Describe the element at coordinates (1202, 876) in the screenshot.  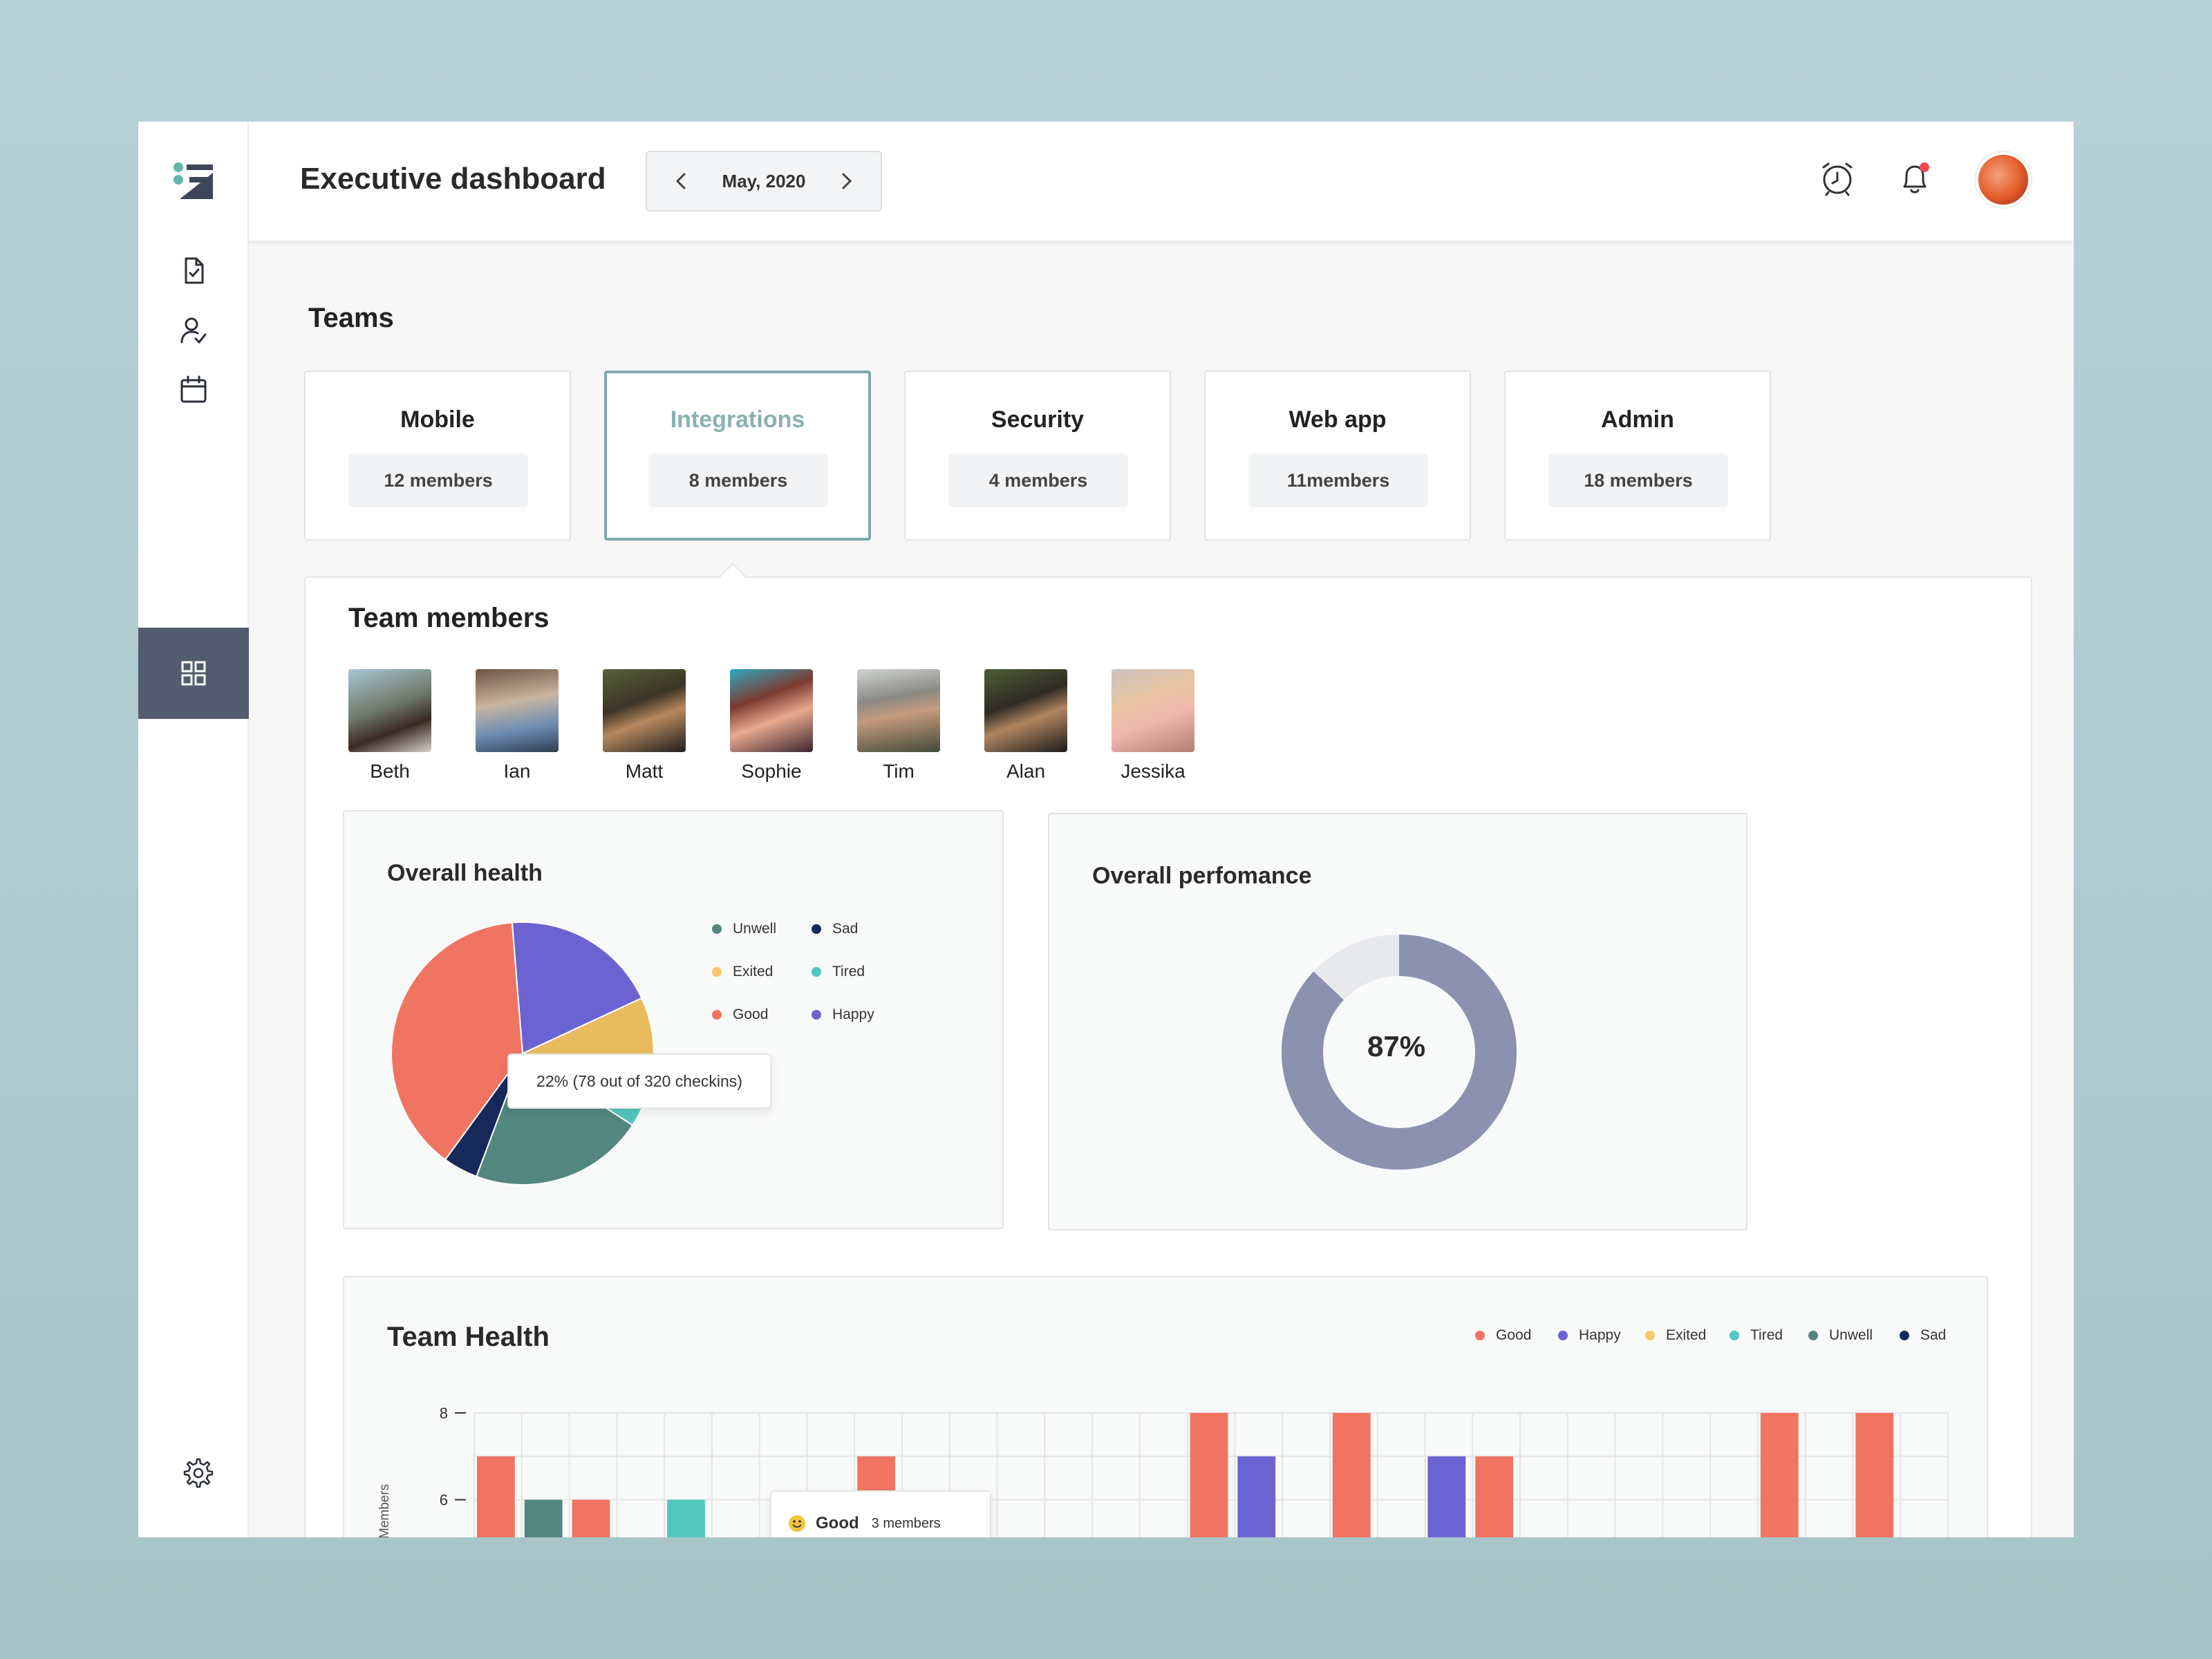
I see `overall-performance-title: Overall perfomance` at that location.